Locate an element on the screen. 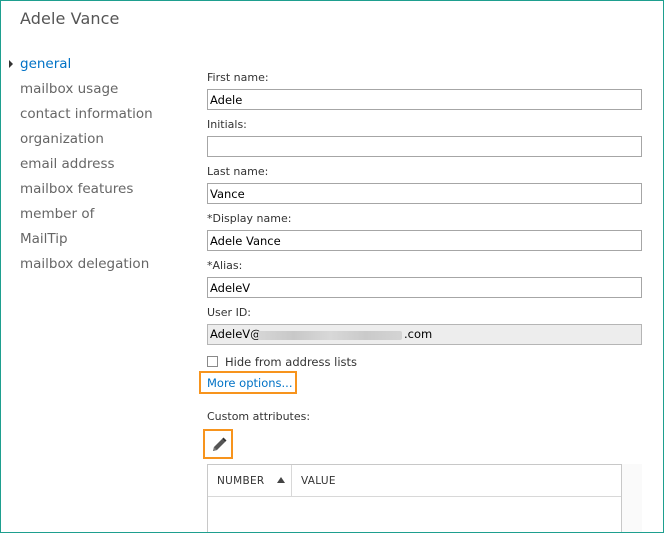 This screenshot has width=664, height=533. sidebar-item-member-of: member of is located at coordinates (91, 217).